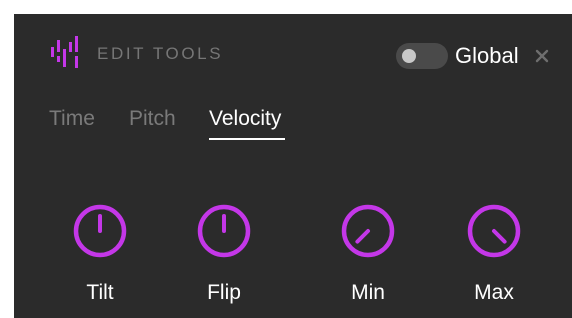  What do you see at coordinates (100, 231) in the screenshot?
I see `knob-tilt` at bounding box center [100, 231].